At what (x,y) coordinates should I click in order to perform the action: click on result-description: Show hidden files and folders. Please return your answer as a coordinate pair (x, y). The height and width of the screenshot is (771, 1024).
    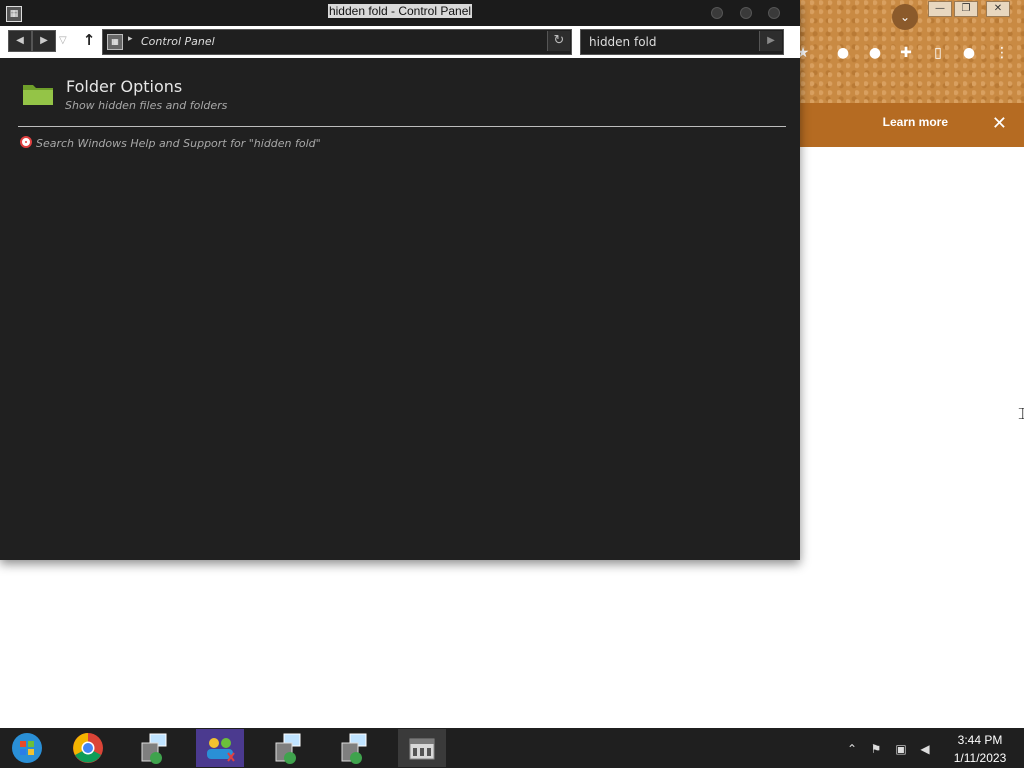
    Looking at the image, I should click on (146, 105).